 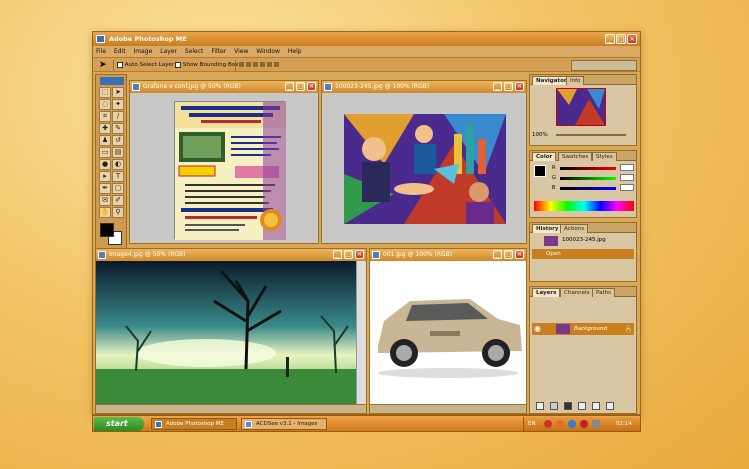 What do you see at coordinates (540, 171) in the screenshot?
I see `color-foreground-swatch` at bounding box center [540, 171].